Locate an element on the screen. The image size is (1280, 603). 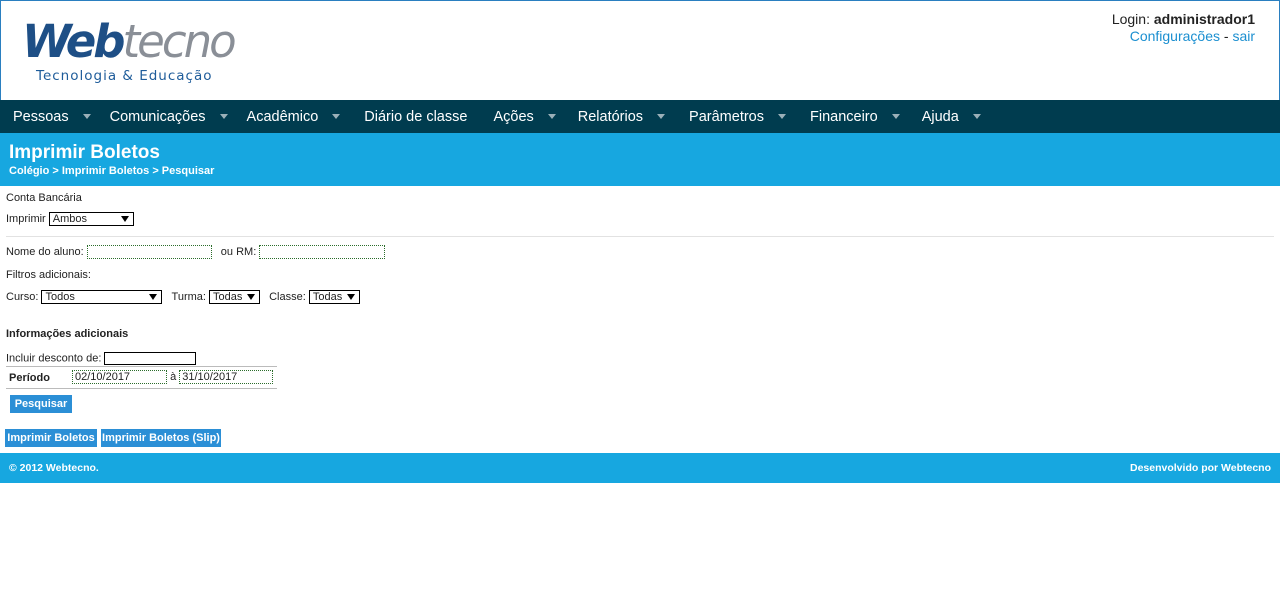
imprimir-select: Ambos is located at coordinates (91, 219).